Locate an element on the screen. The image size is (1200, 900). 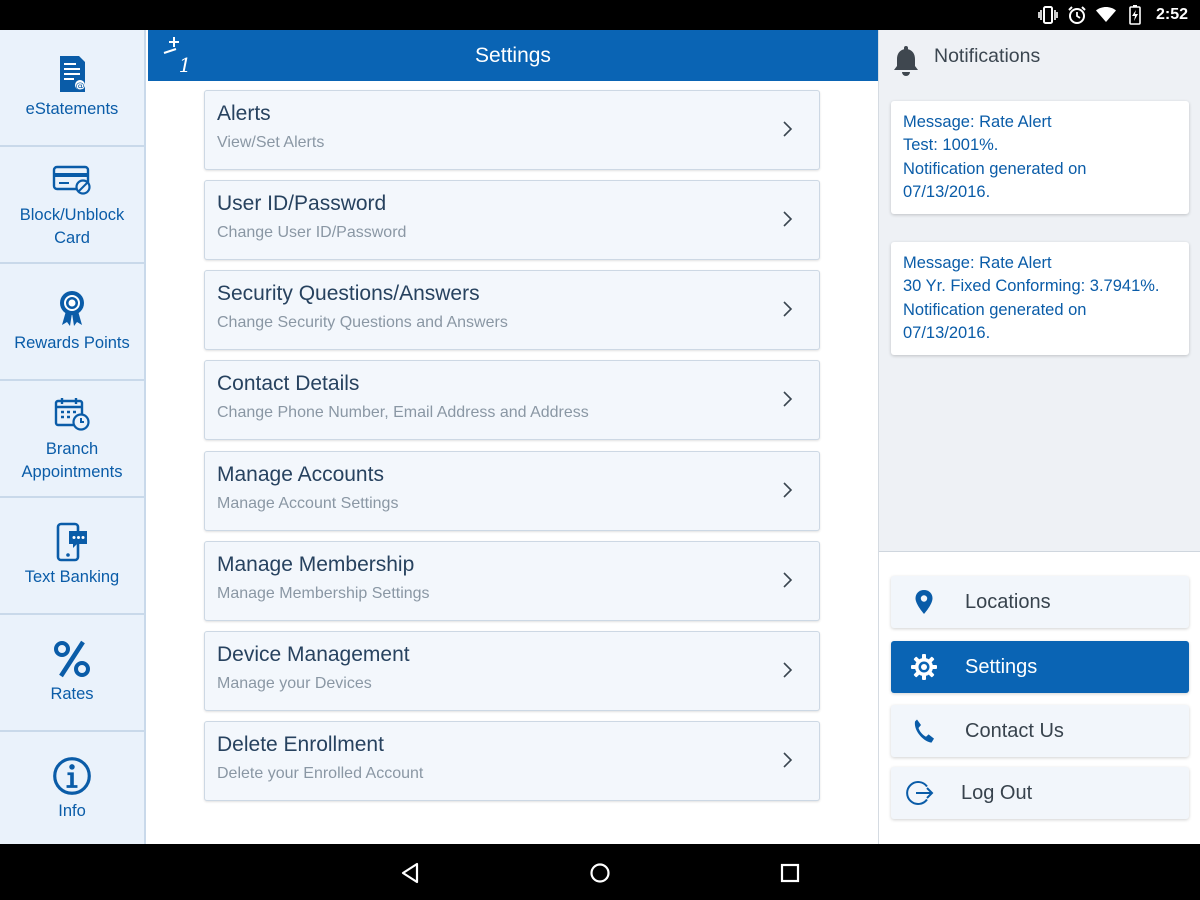
sidebar-item-text-banking: Text Banking is located at coordinates (72, 556).